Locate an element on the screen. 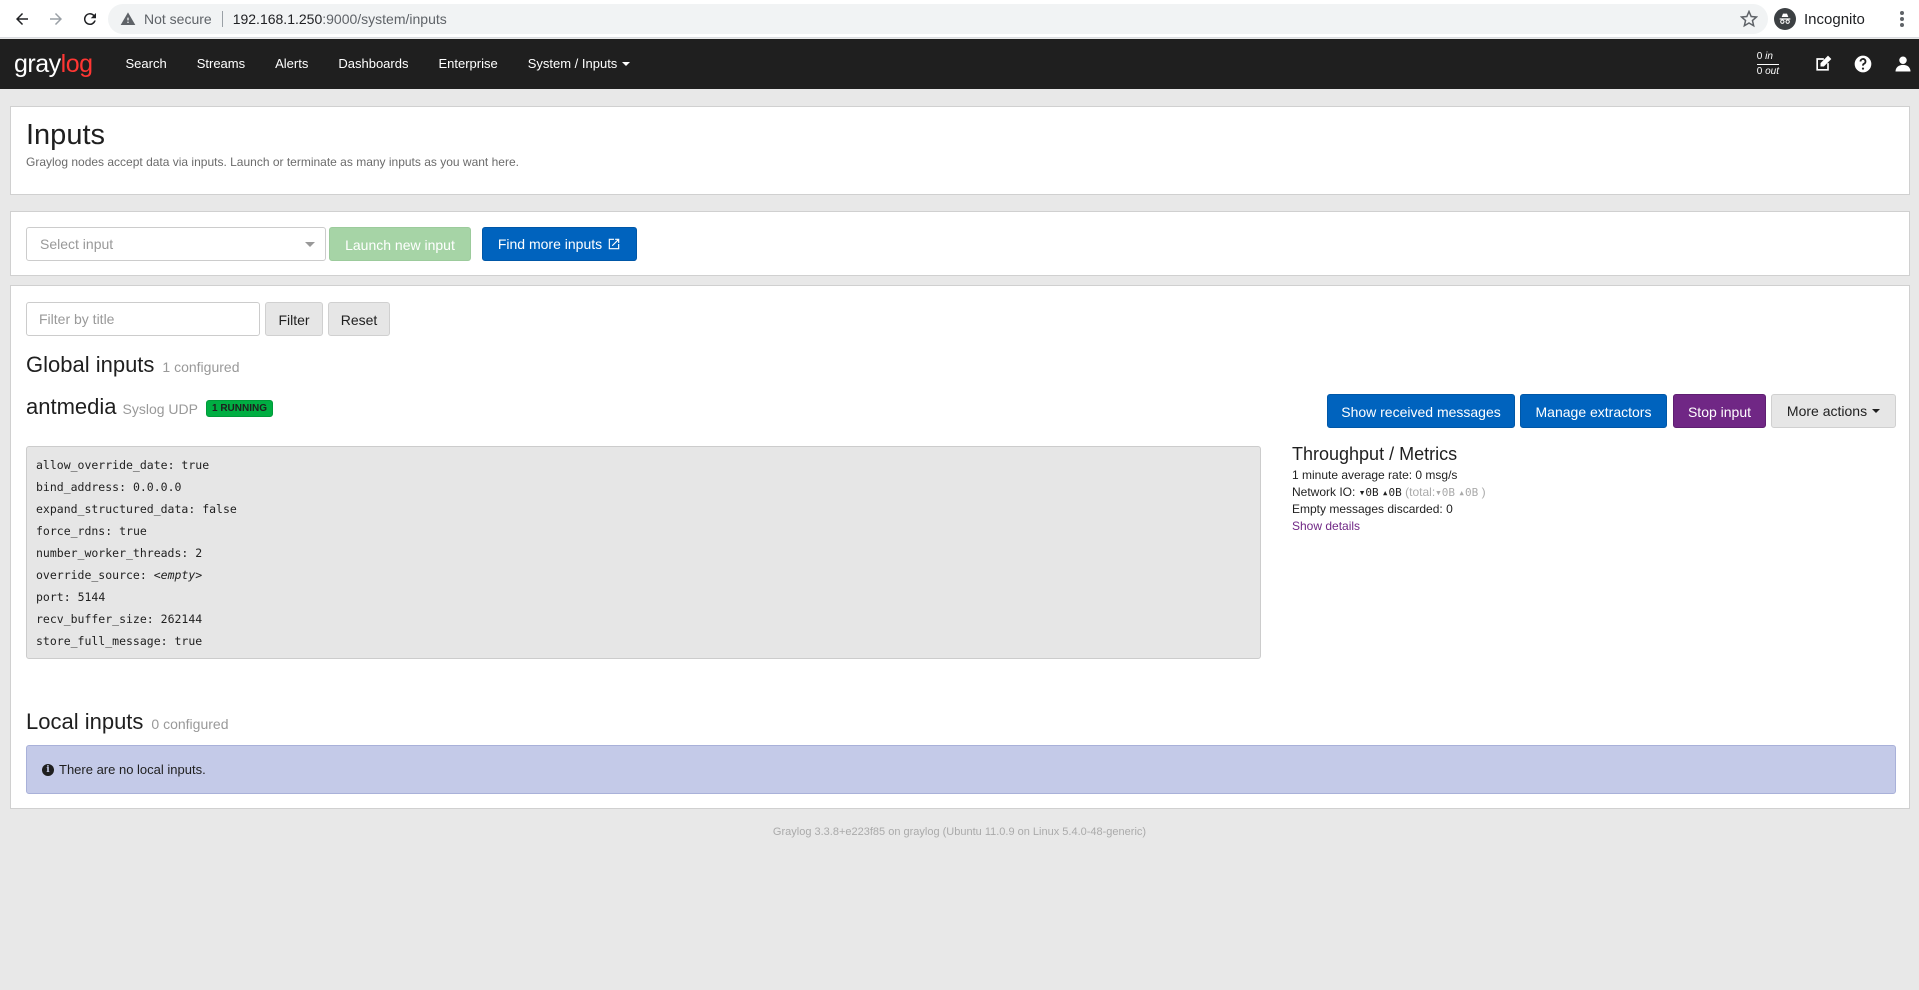 This screenshot has width=1919, height=990. global-inputs-heading: Global inputs 1 configured is located at coordinates (132, 365).